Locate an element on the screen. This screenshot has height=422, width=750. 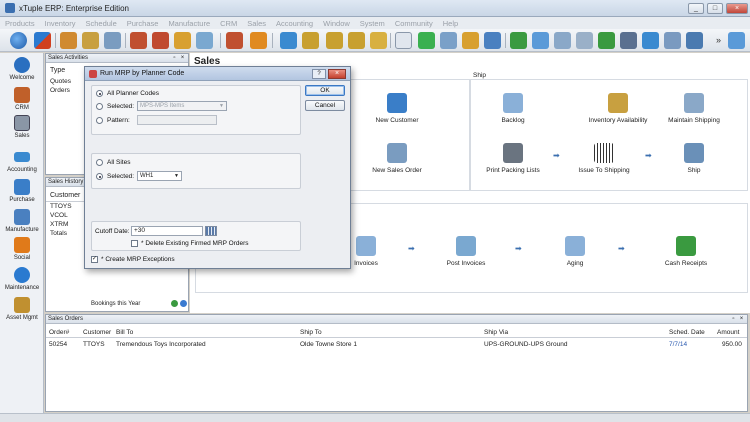
column-header-amount: Amount is located at coordinates (728, 332).